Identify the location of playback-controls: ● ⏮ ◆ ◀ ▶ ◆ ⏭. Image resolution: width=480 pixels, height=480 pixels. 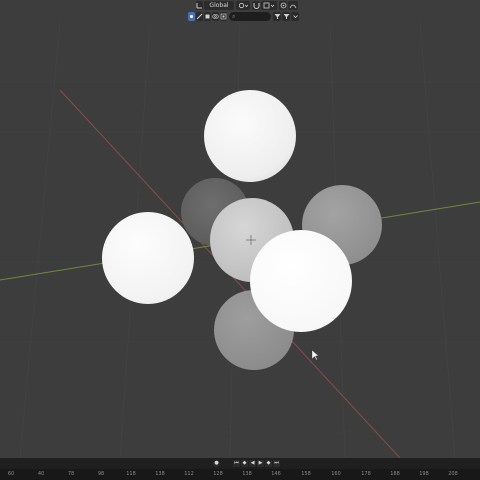
(240, 463).